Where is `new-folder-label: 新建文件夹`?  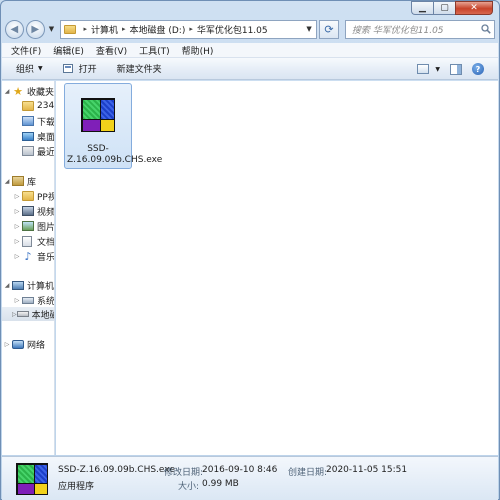
new-folder-label: 新建文件夹 is located at coordinates (139, 70).